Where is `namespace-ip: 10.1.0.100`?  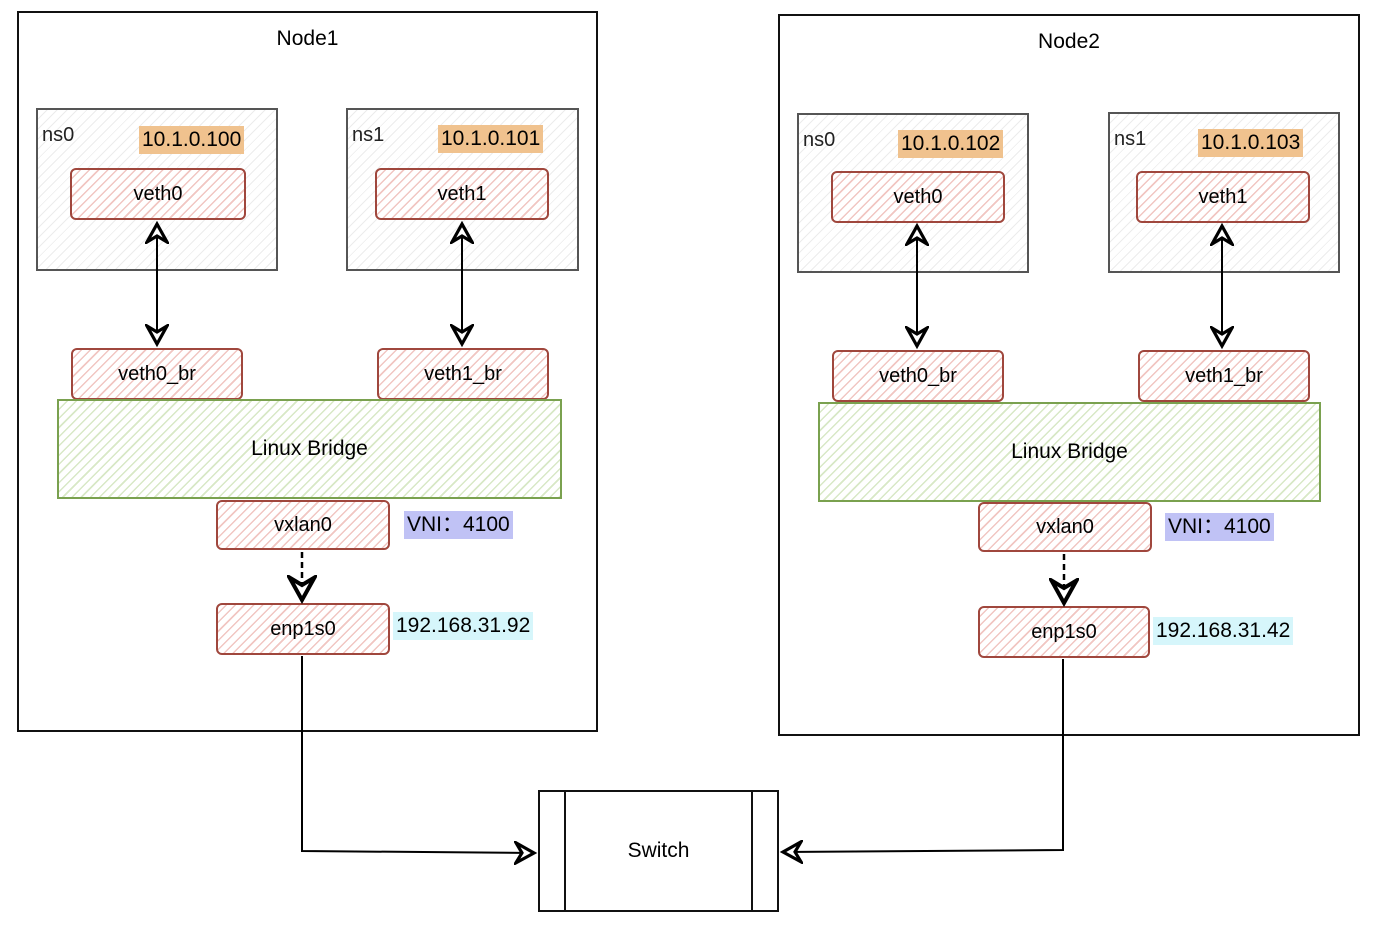 namespace-ip: 10.1.0.100 is located at coordinates (192, 140).